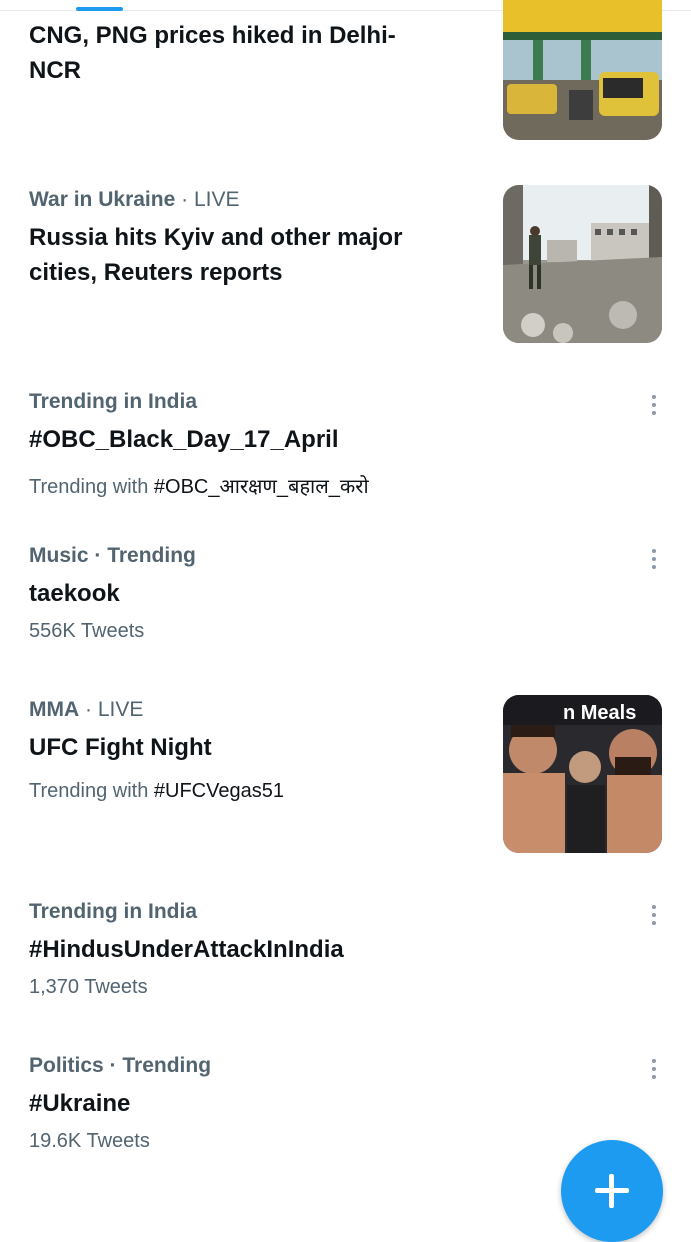 This screenshot has height=1242, width=691. Describe the element at coordinates (87, 631) in the screenshot. I see `tweet-count: 556K Tweets` at that location.